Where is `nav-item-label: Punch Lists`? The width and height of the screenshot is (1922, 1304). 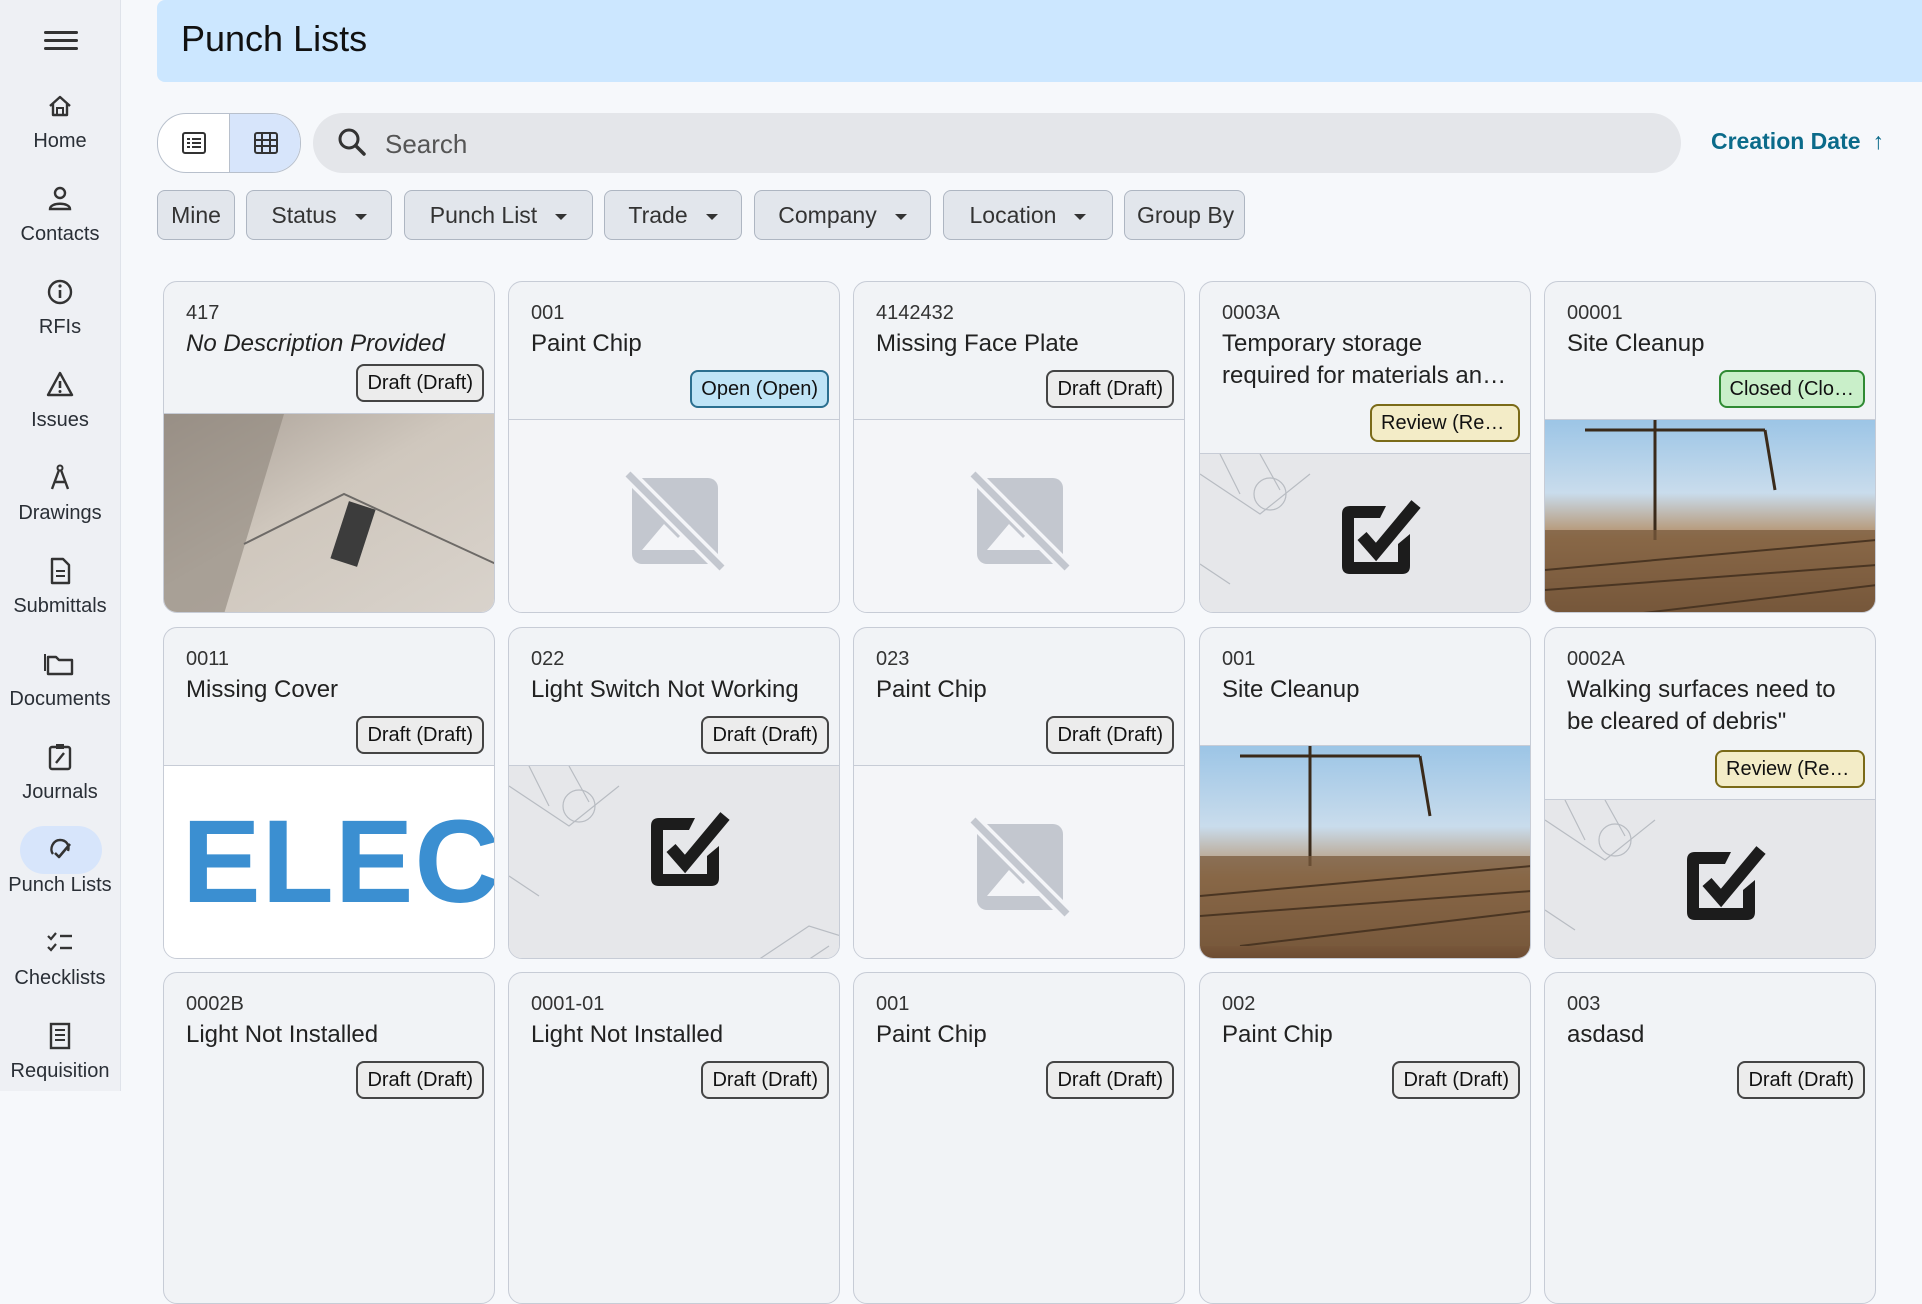
nav-item-label: Punch Lists is located at coordinates (60, 885).